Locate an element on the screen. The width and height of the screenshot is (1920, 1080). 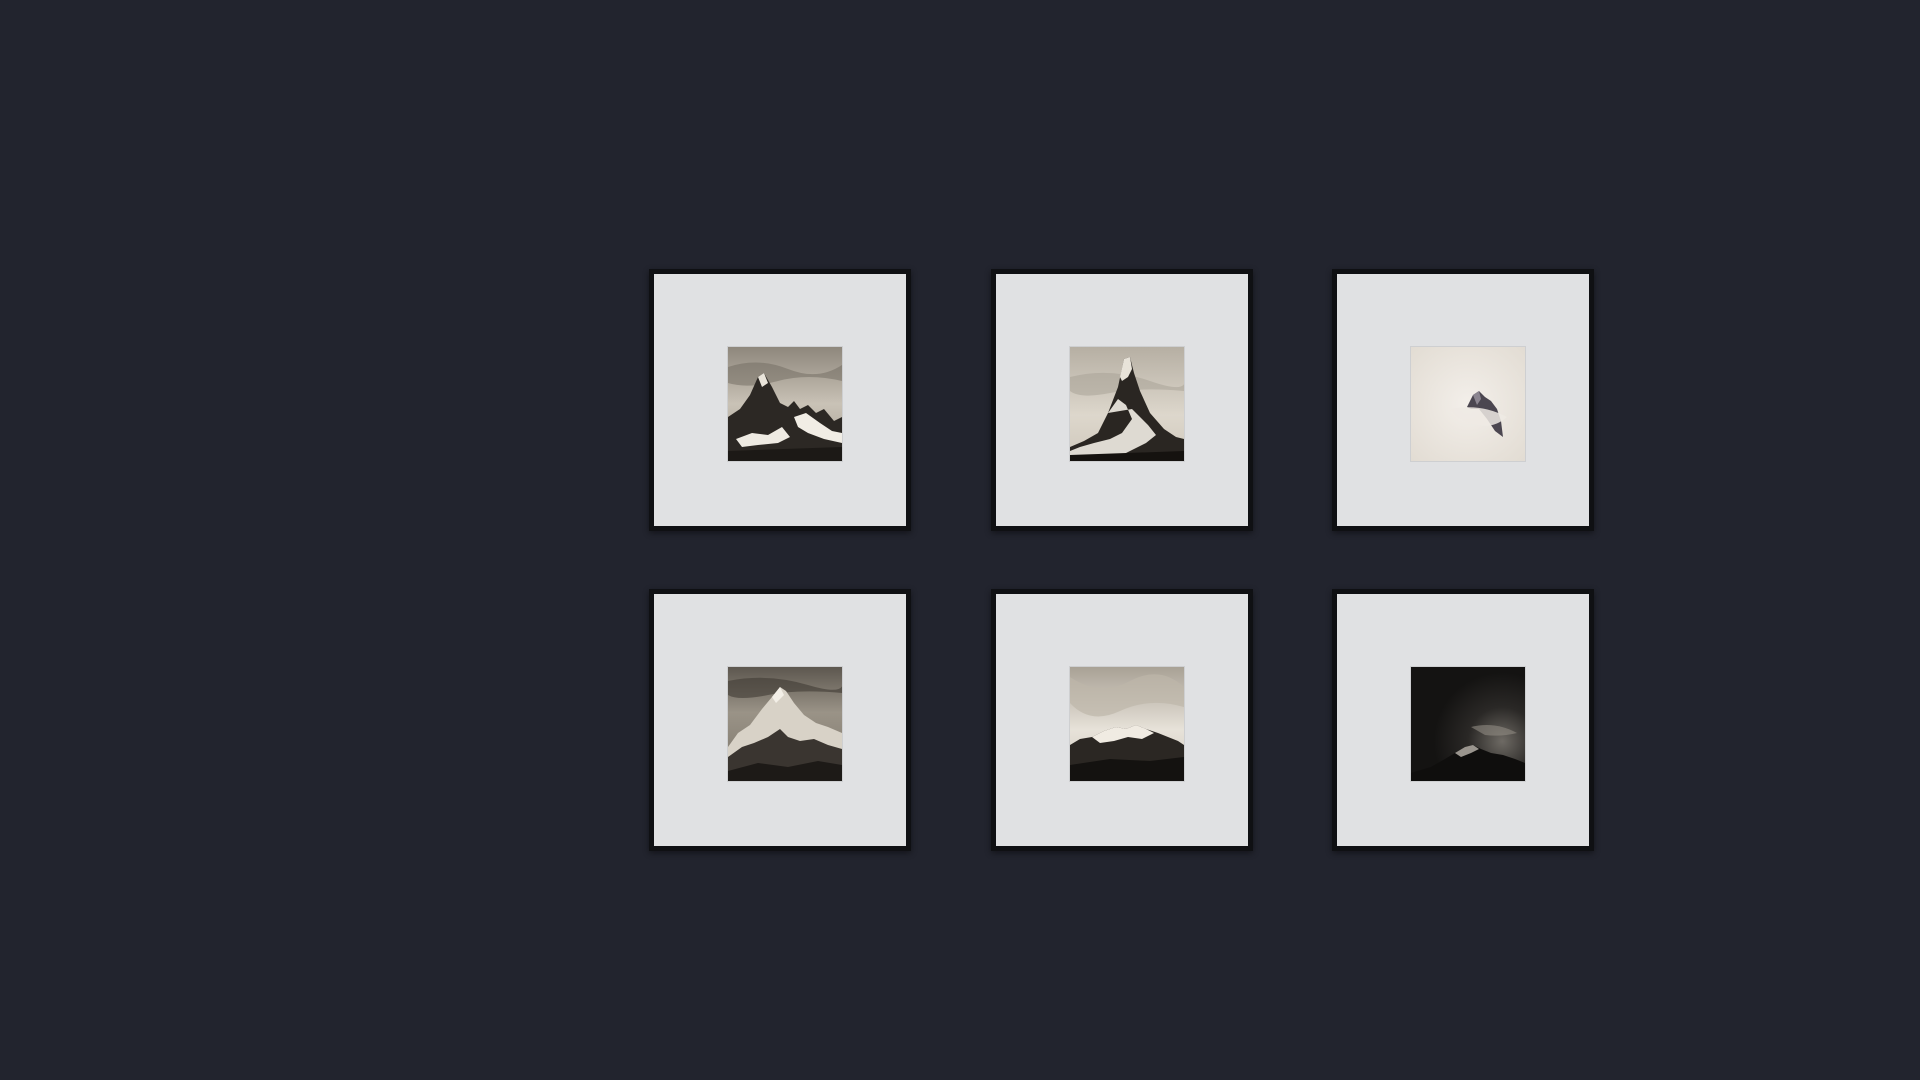
snowy-summit-ridge-photo is located at coordinates (785, 724).